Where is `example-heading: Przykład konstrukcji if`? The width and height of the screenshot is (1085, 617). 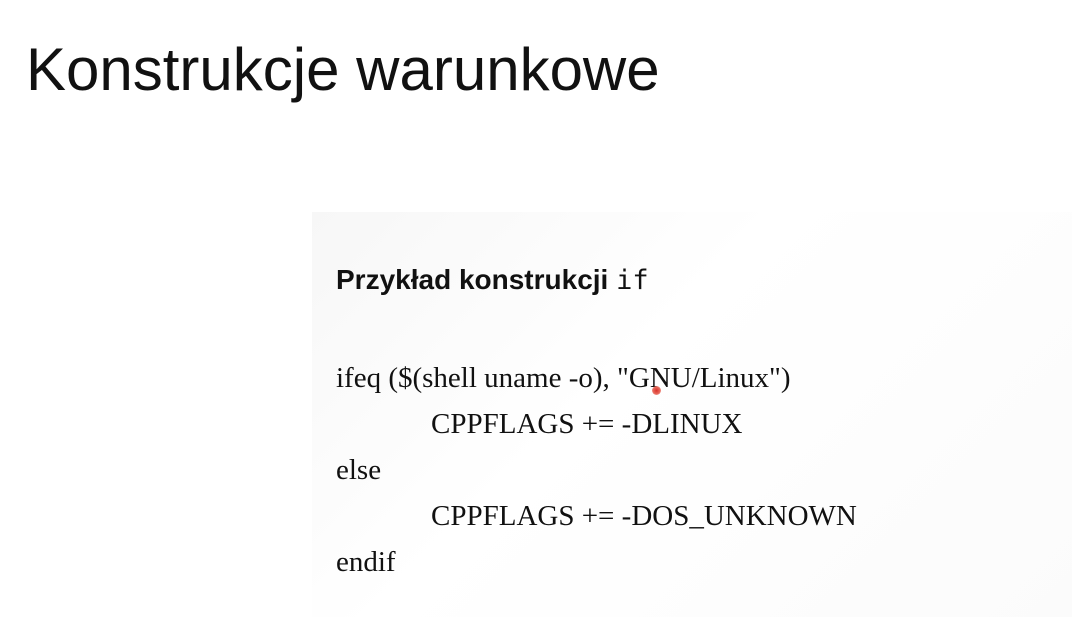 example-heading: Przykład konstrukcji if is located at coordinates (492, 280).